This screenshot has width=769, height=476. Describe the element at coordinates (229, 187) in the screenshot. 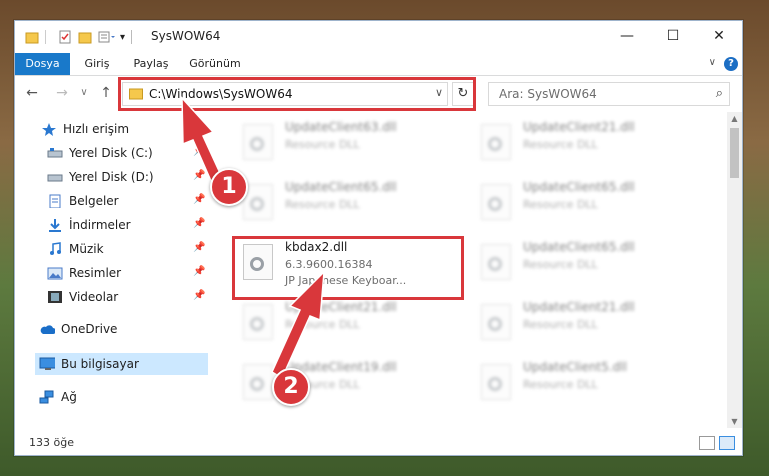

I see `step-badge-1: 1` at that location.